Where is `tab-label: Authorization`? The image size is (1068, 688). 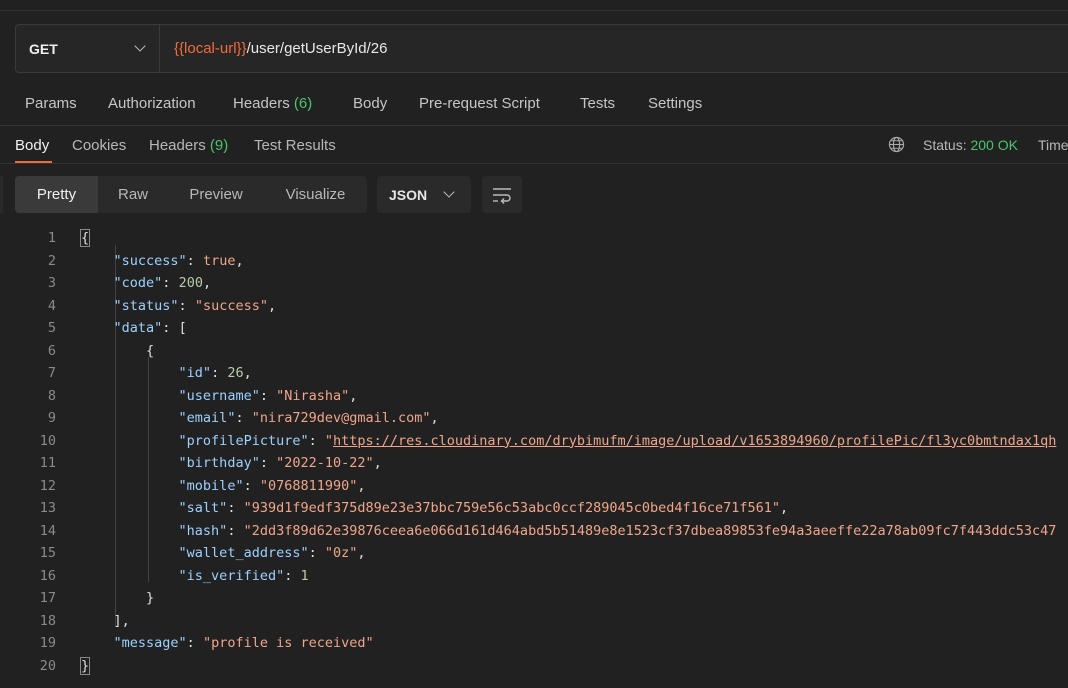
tab-label: Authorization is located at coordinates (152, 103).